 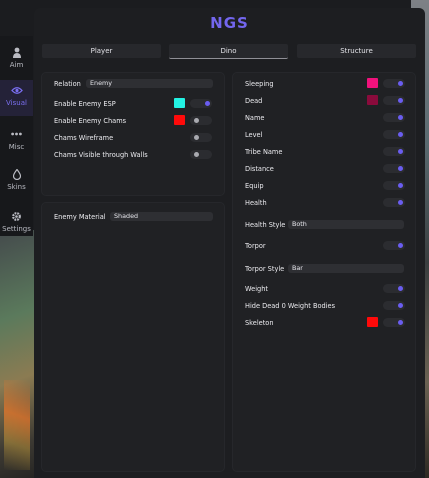 What do you see at coordinates (201, 137) in the screenshot?
I see `chams-wireframe-toggle` at bounding box center [201, 137].